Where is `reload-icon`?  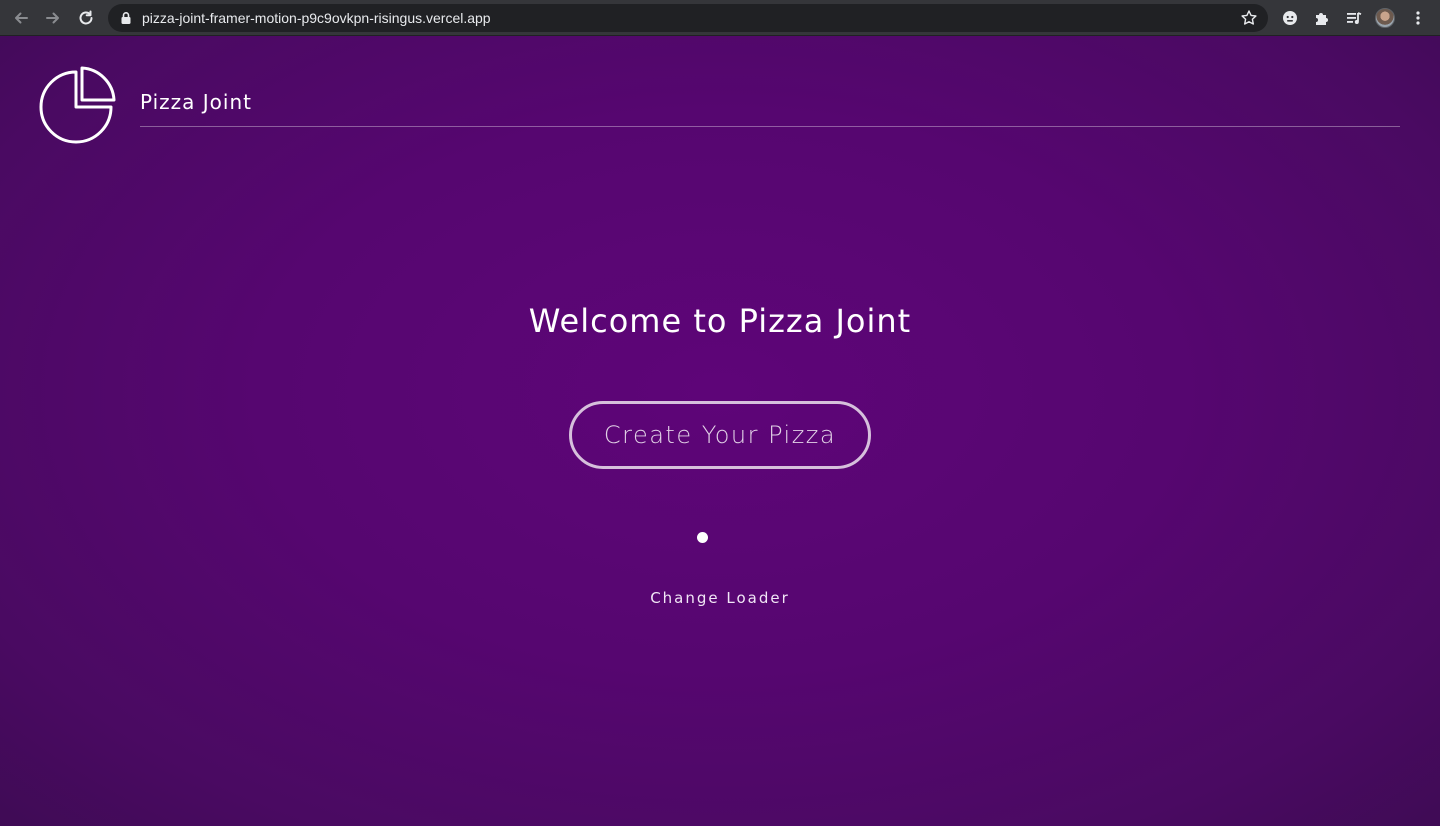
reload-icon is located at coordinates (86, 17).